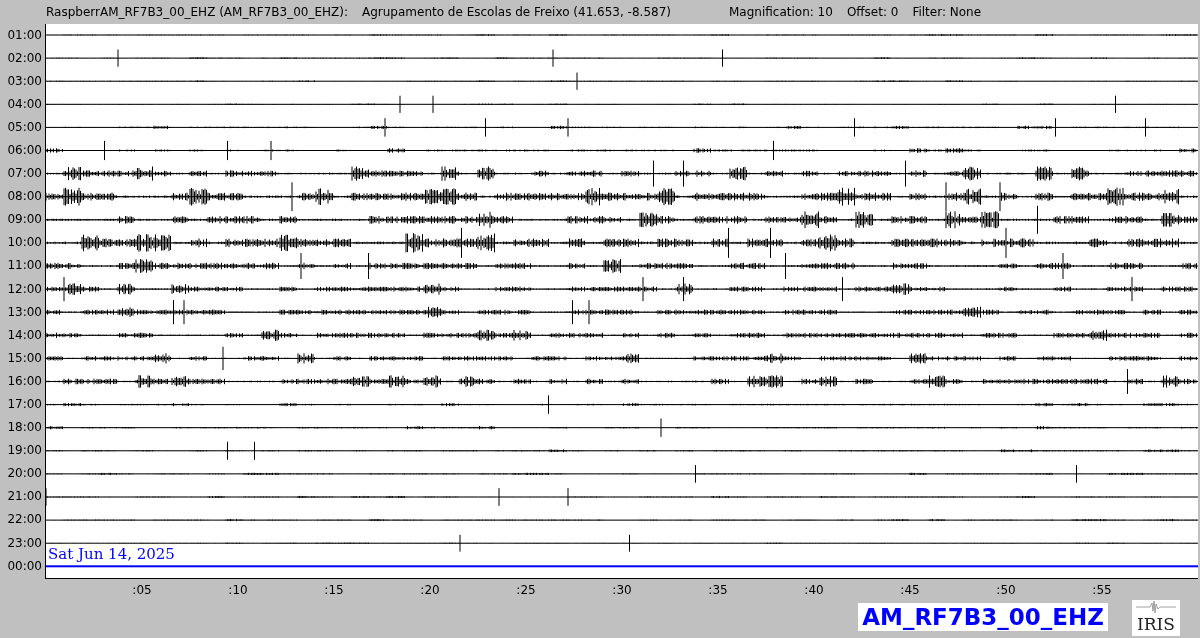 This screenshot has width=1200, height=638. I want to click on hour-label: 05:00, so click(24, 127).